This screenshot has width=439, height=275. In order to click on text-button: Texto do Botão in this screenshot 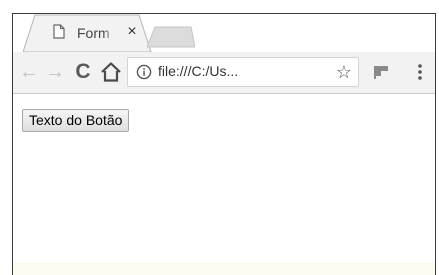, I will do `click(76, 120)`.